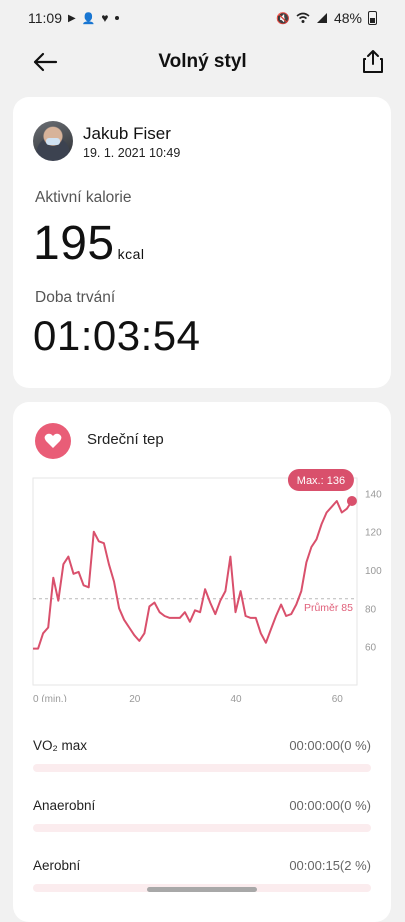  What do you see at coordinates (125, 439) in the screenshot?
I see `heart-rate-title: Srdeční tep` at bounding box center [125, 439].